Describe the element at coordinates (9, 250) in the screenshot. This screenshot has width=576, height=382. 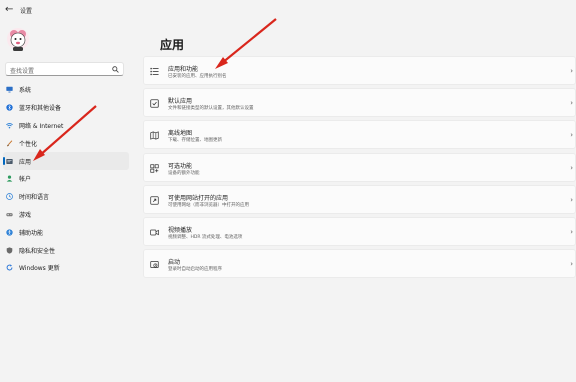
I see `shield-icon` at that location.